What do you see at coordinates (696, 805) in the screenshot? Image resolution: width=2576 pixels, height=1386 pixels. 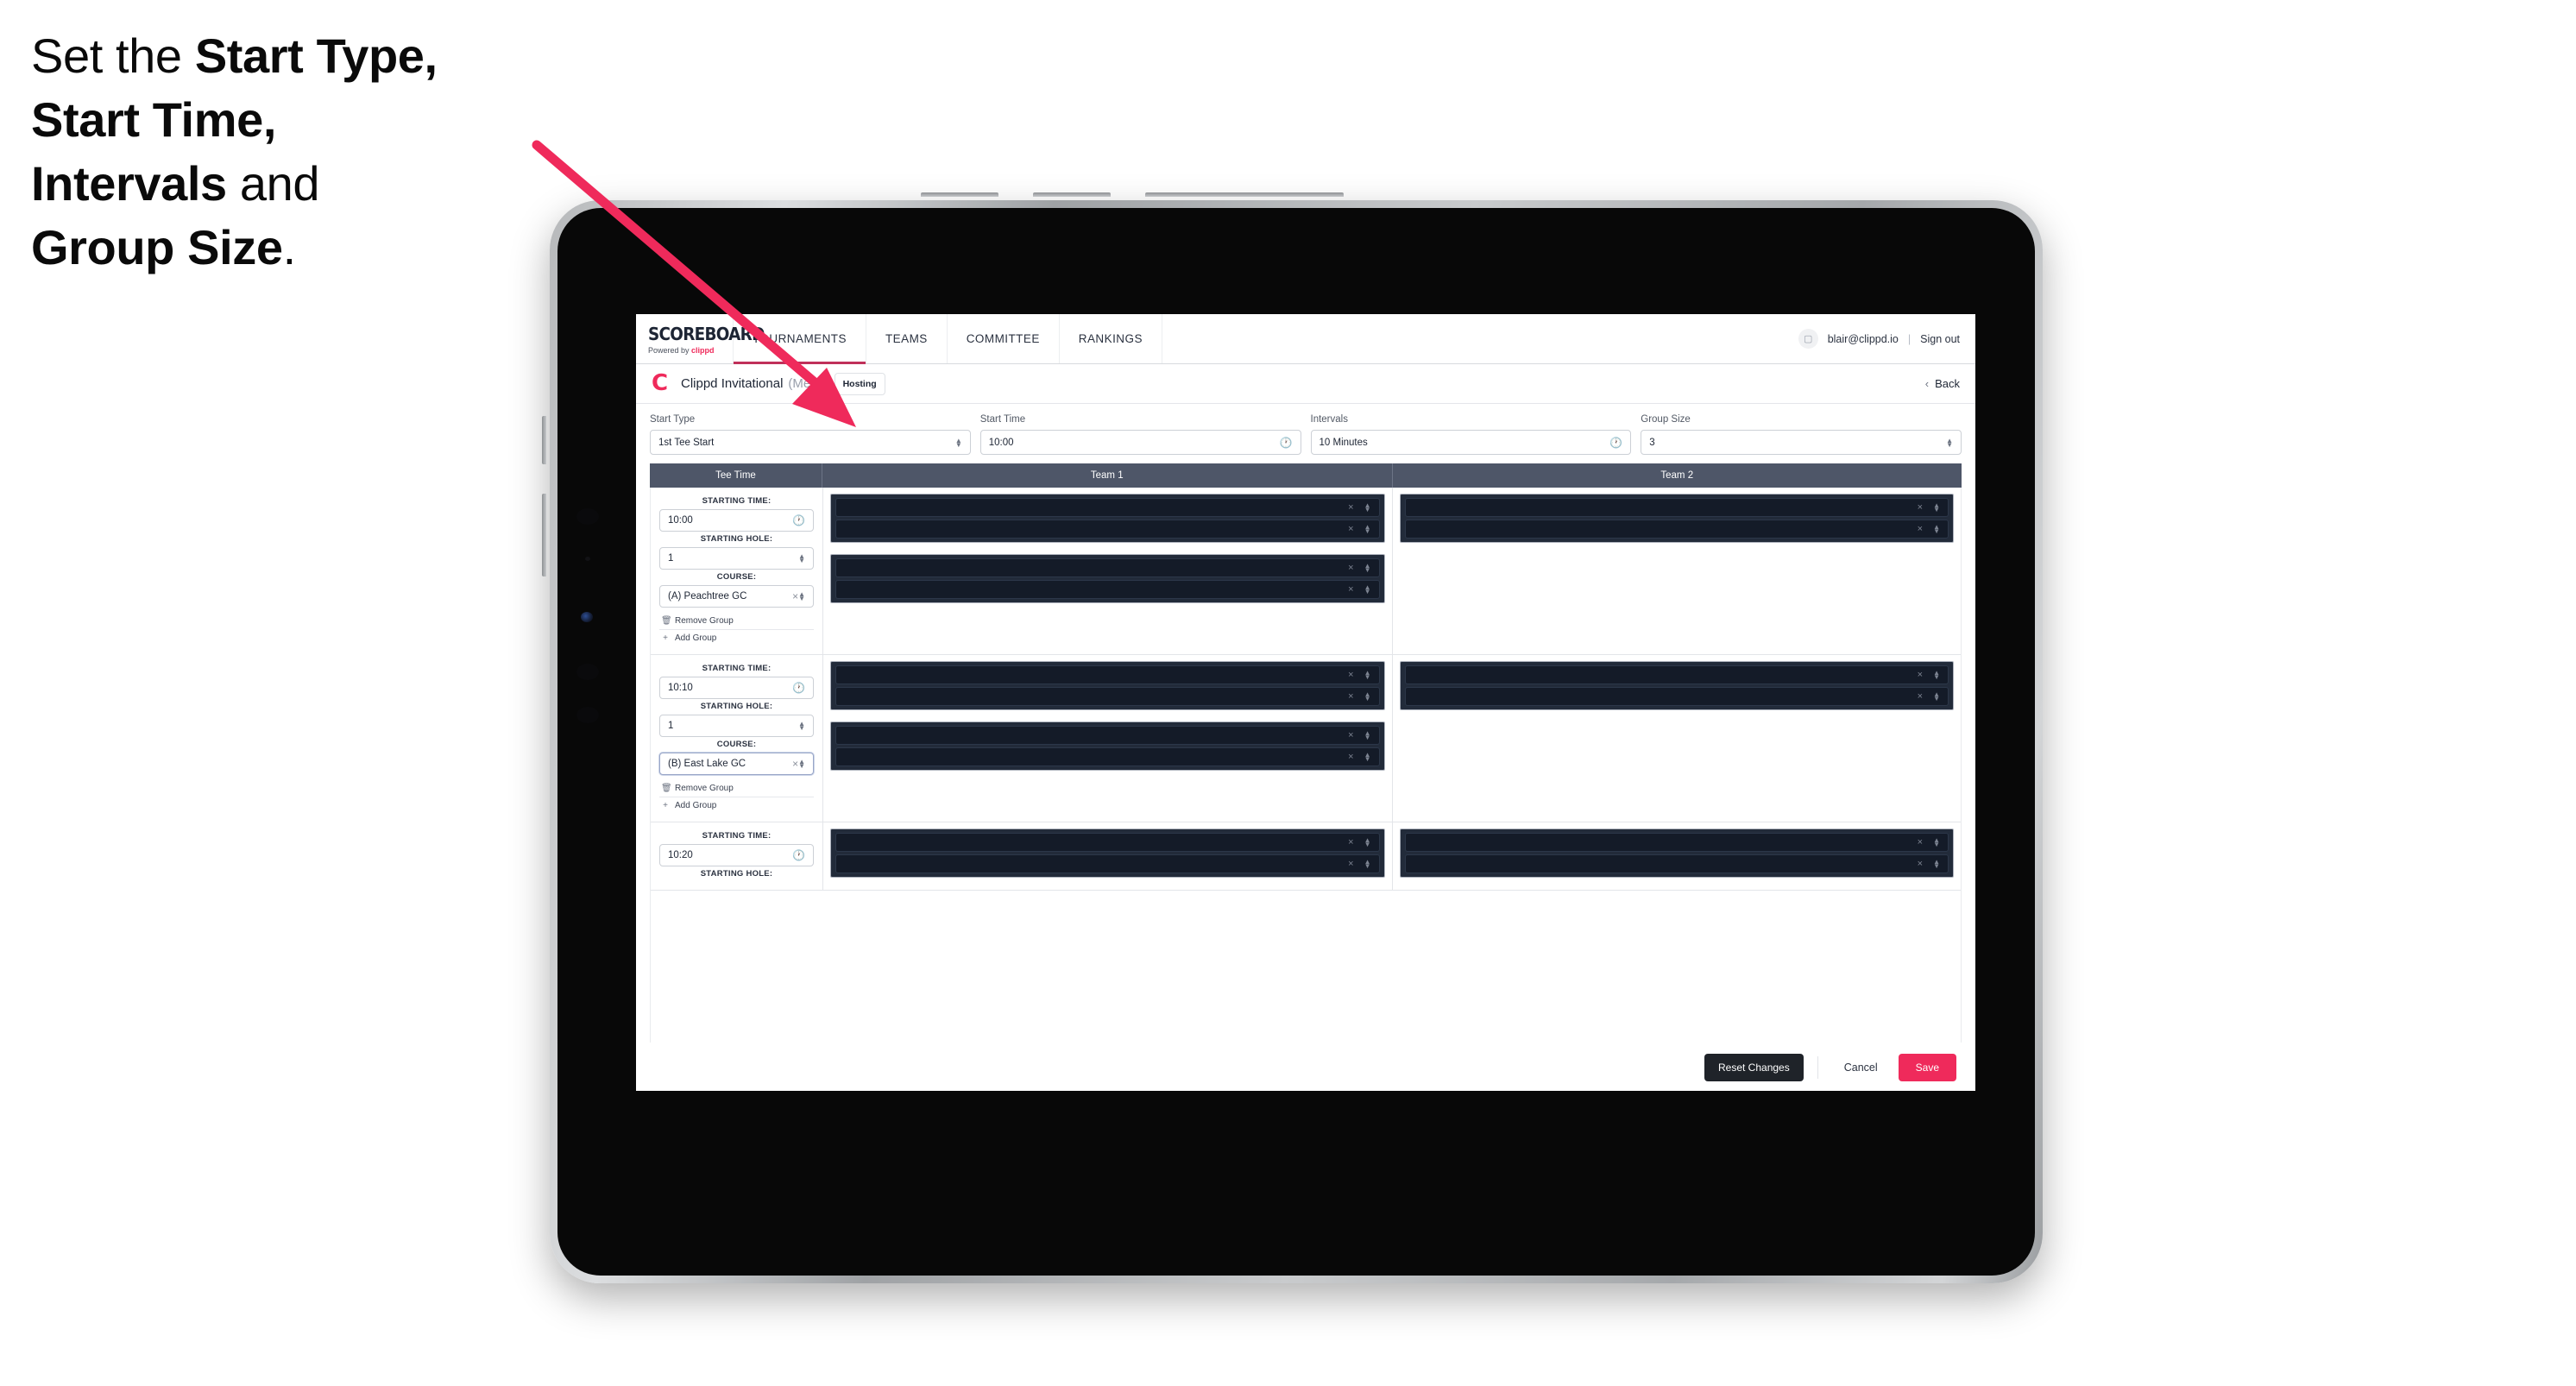 I see `add-group-button-label: Add Group` at bounding box center [696, 805].